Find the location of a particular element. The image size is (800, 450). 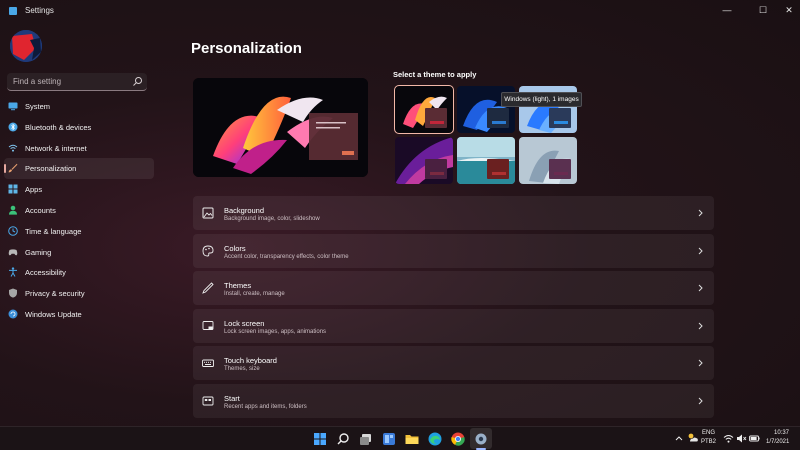

bluetooth-icon is located at coordinates (13, 127).